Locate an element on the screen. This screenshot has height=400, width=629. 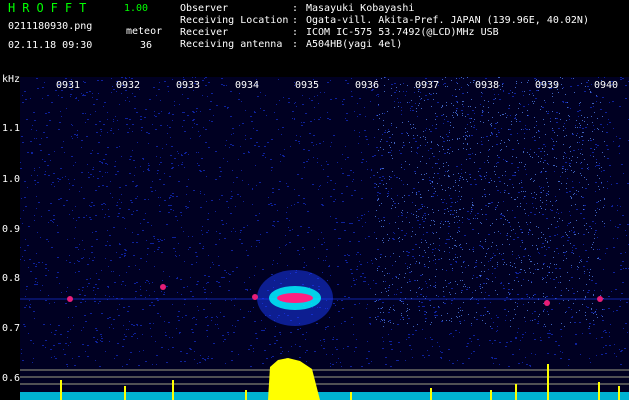
info-label-location: Receiving Location is located at coordinates (234, 20).